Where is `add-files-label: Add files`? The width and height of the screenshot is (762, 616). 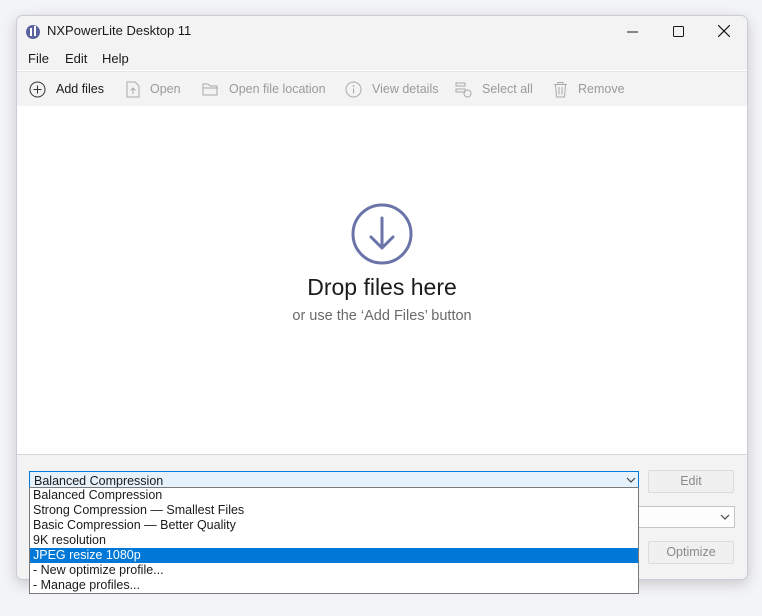 add-files-label: Add files is located at coordinates (80, 89).